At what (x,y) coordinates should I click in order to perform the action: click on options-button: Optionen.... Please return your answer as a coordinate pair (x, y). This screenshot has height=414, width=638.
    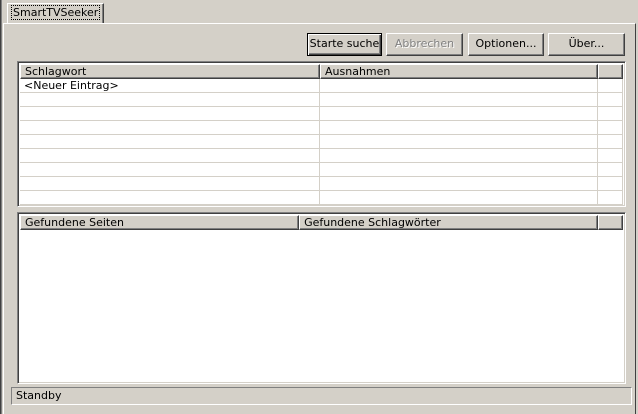
    Looking at the image, I should click on (506, 44).